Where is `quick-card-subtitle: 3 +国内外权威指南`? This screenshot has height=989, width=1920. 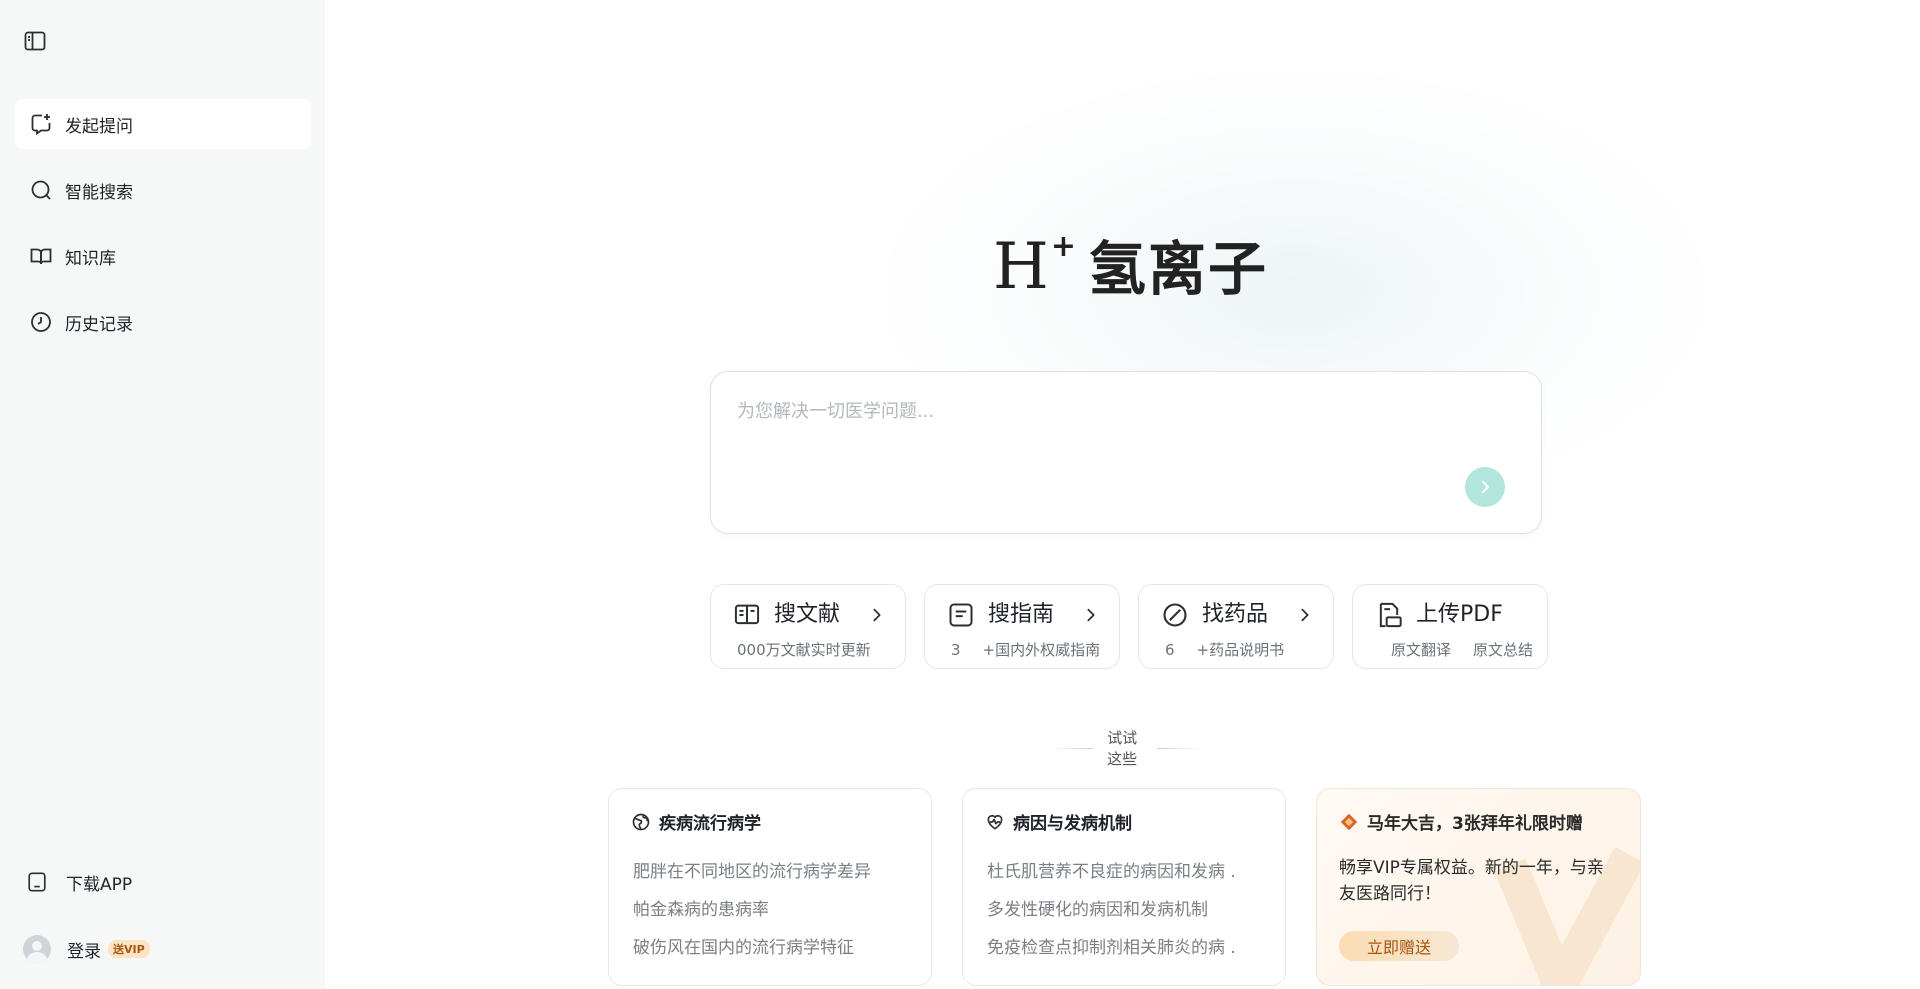 quick-card-subtitle: 3 +国内外权威指南 is located at coordinates (1026, 650).